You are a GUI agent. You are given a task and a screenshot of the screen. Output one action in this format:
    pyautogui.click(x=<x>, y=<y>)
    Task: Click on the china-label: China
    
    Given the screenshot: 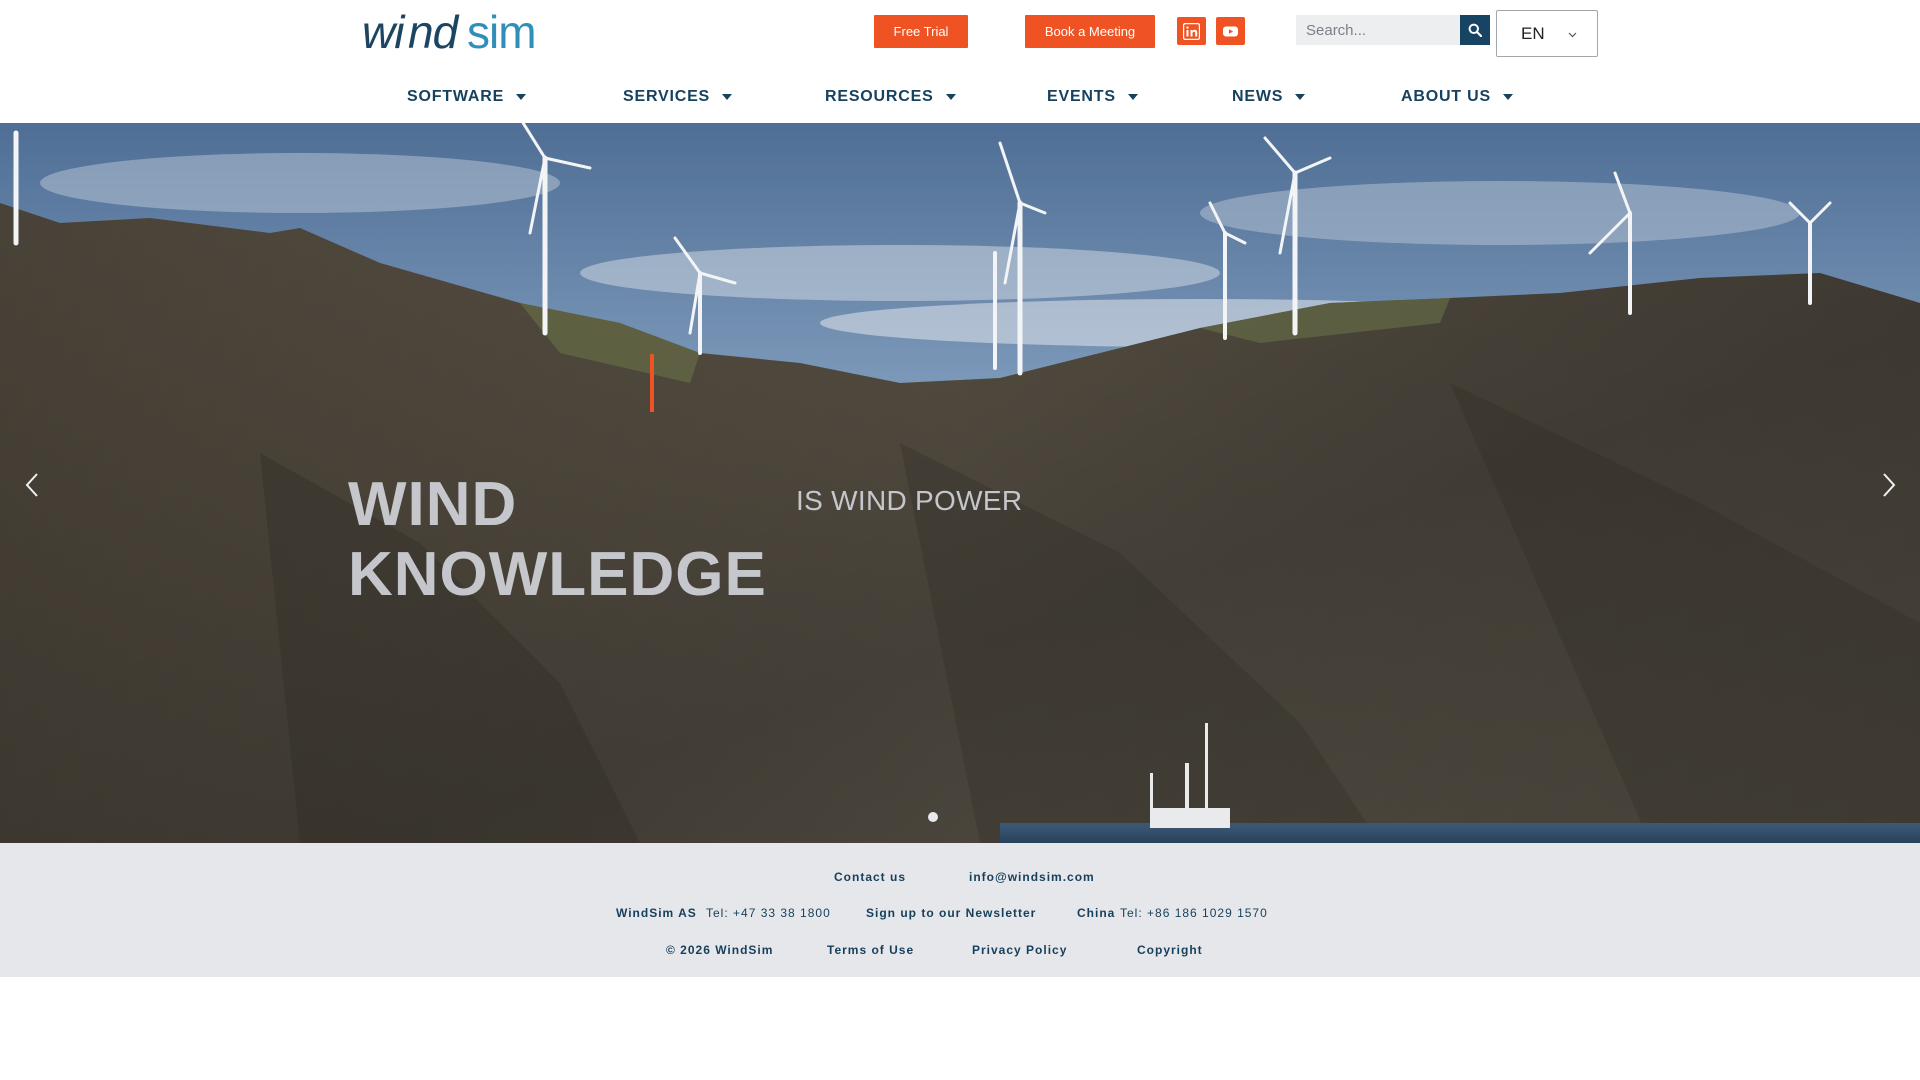 What is the action you would take?
    pyautogui.click(x=1096, y=913)
    